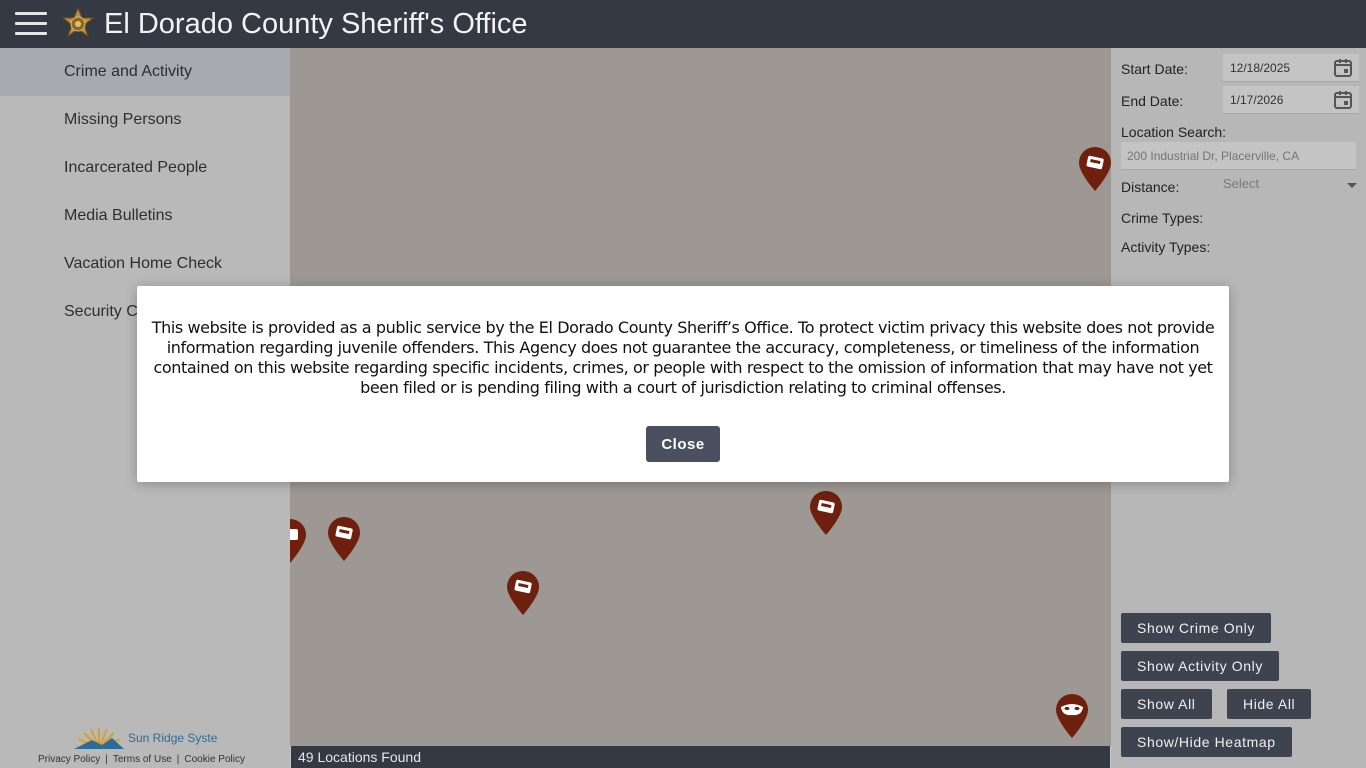 The image size is (1366, 768). I want to click on close-button: Close, so click(683, 444).